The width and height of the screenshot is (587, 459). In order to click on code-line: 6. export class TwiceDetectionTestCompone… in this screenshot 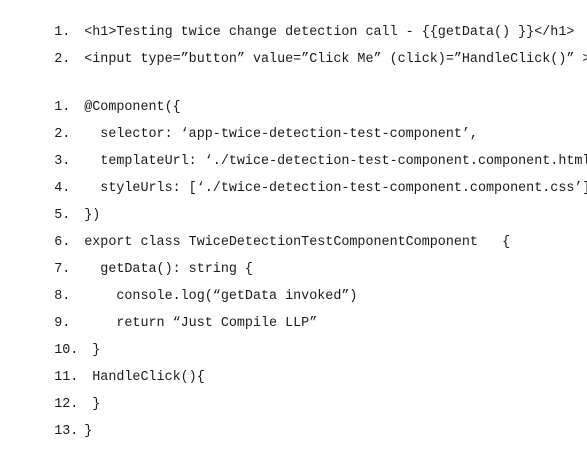, I will do `click(258, 233)`.